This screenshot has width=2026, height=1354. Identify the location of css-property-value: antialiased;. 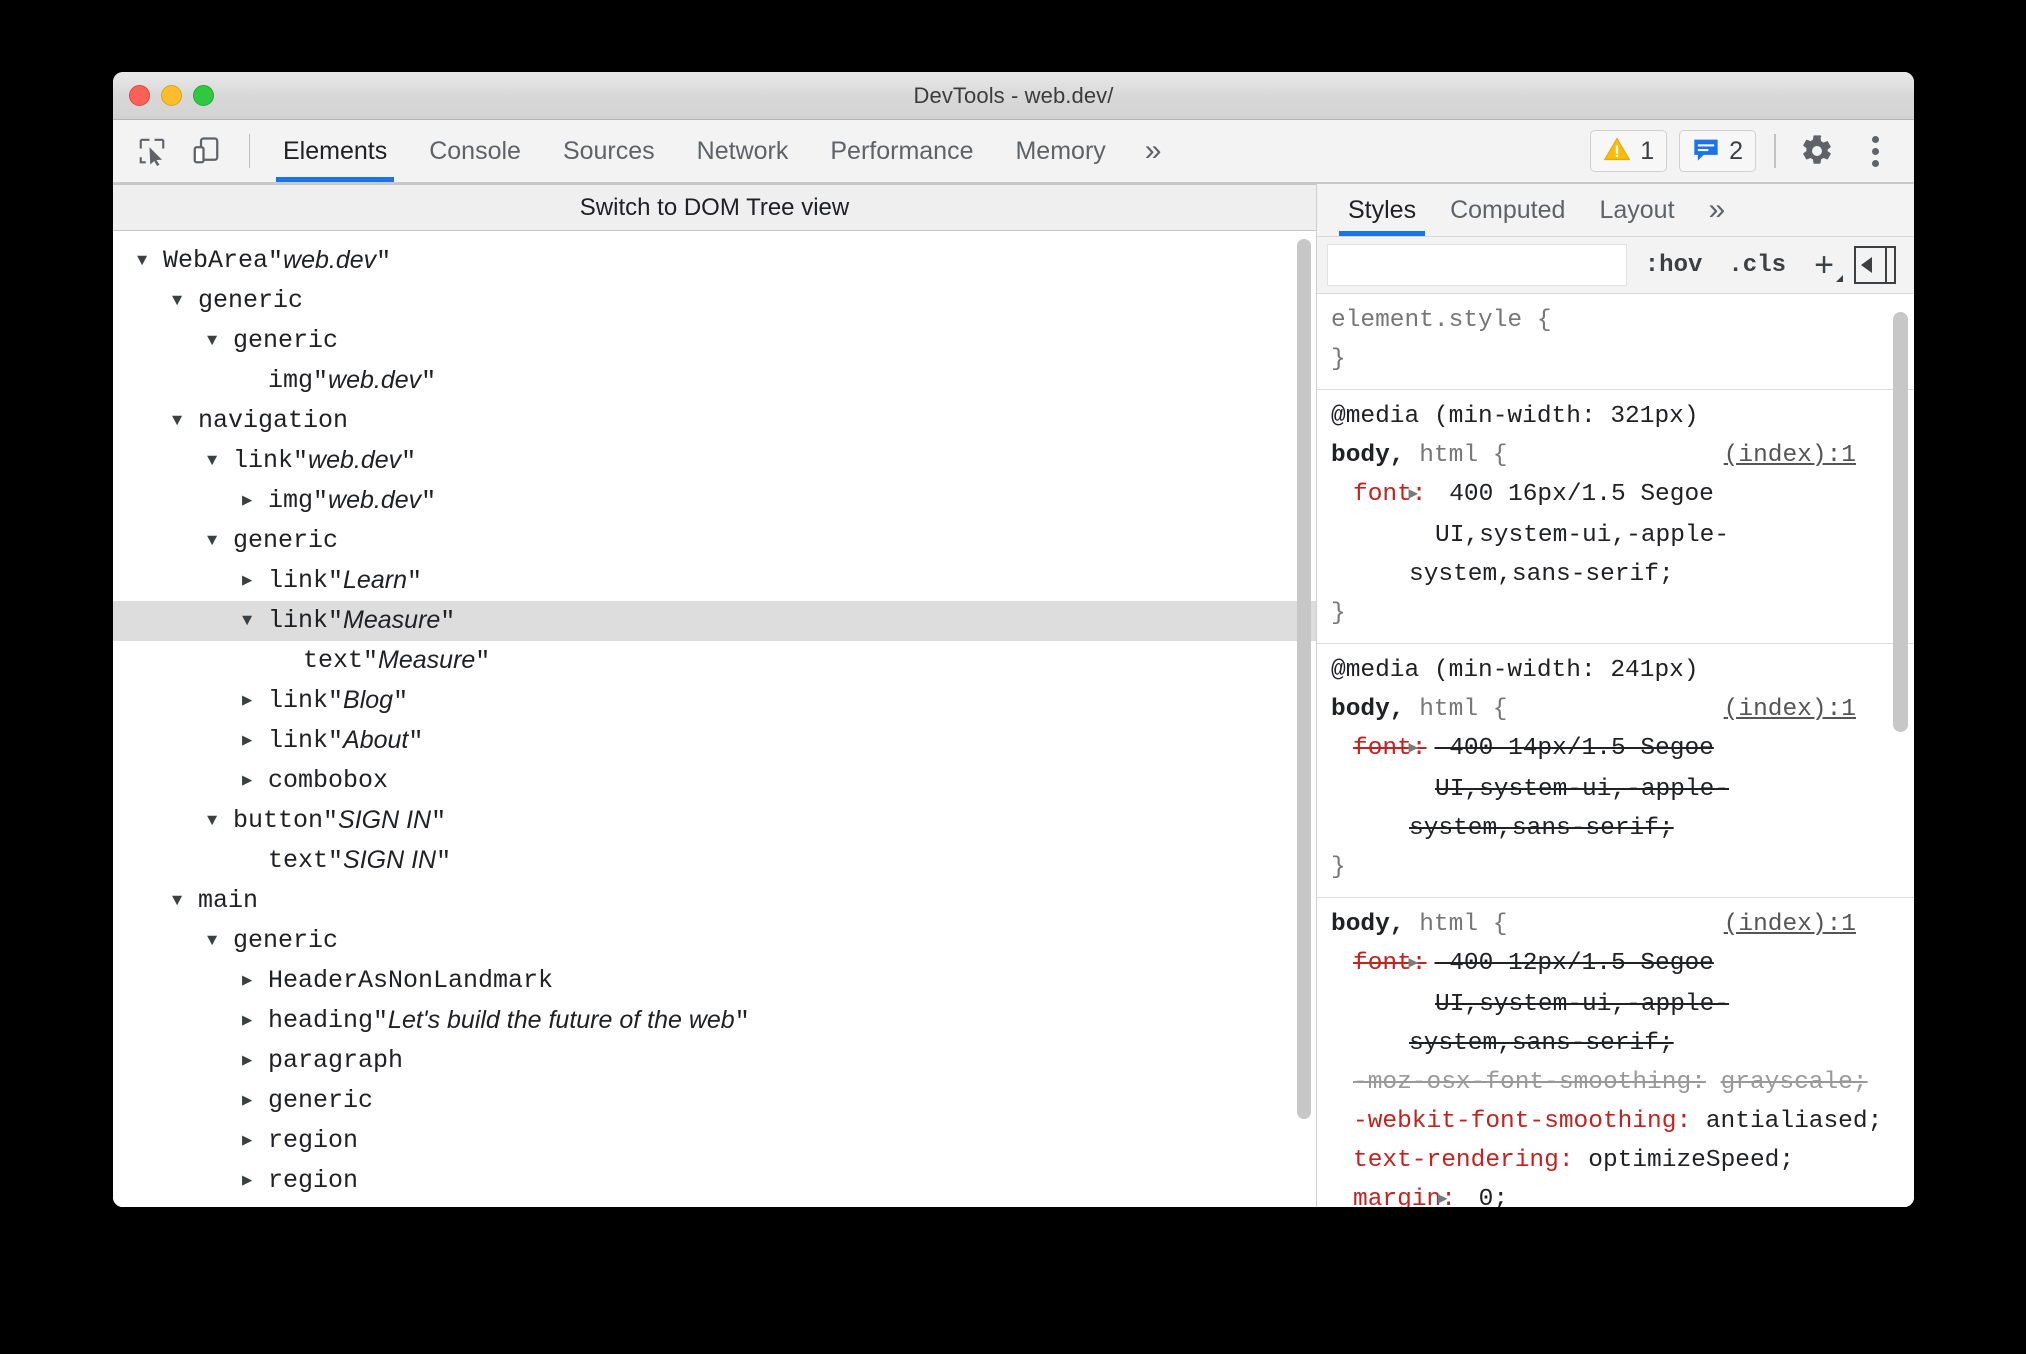
(1794, 1121).